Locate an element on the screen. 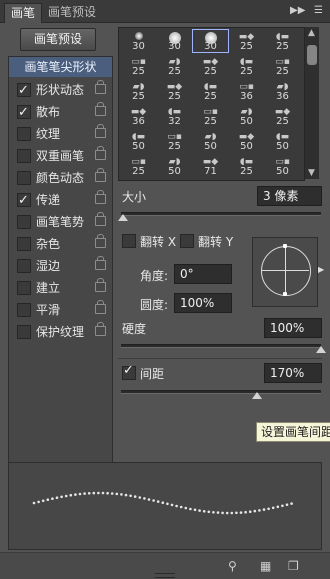  scroll-up-icon: ▲ is located at coordinates (311, 33).